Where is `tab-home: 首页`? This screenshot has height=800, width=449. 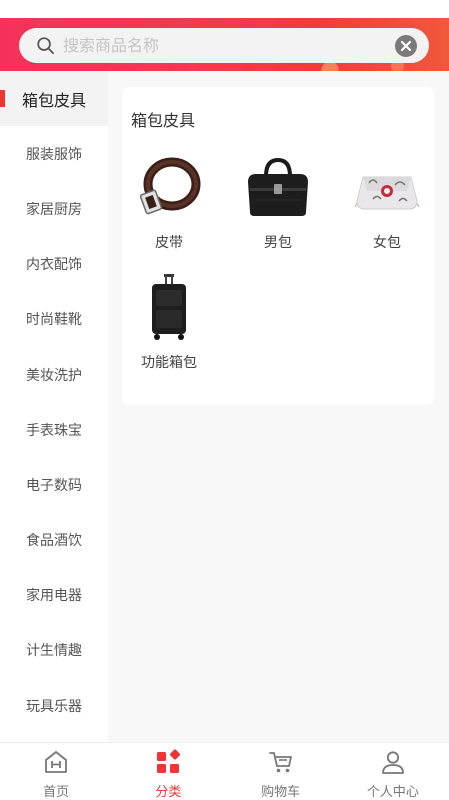 tab-home: 首页 is located at coordinates (56, 771).